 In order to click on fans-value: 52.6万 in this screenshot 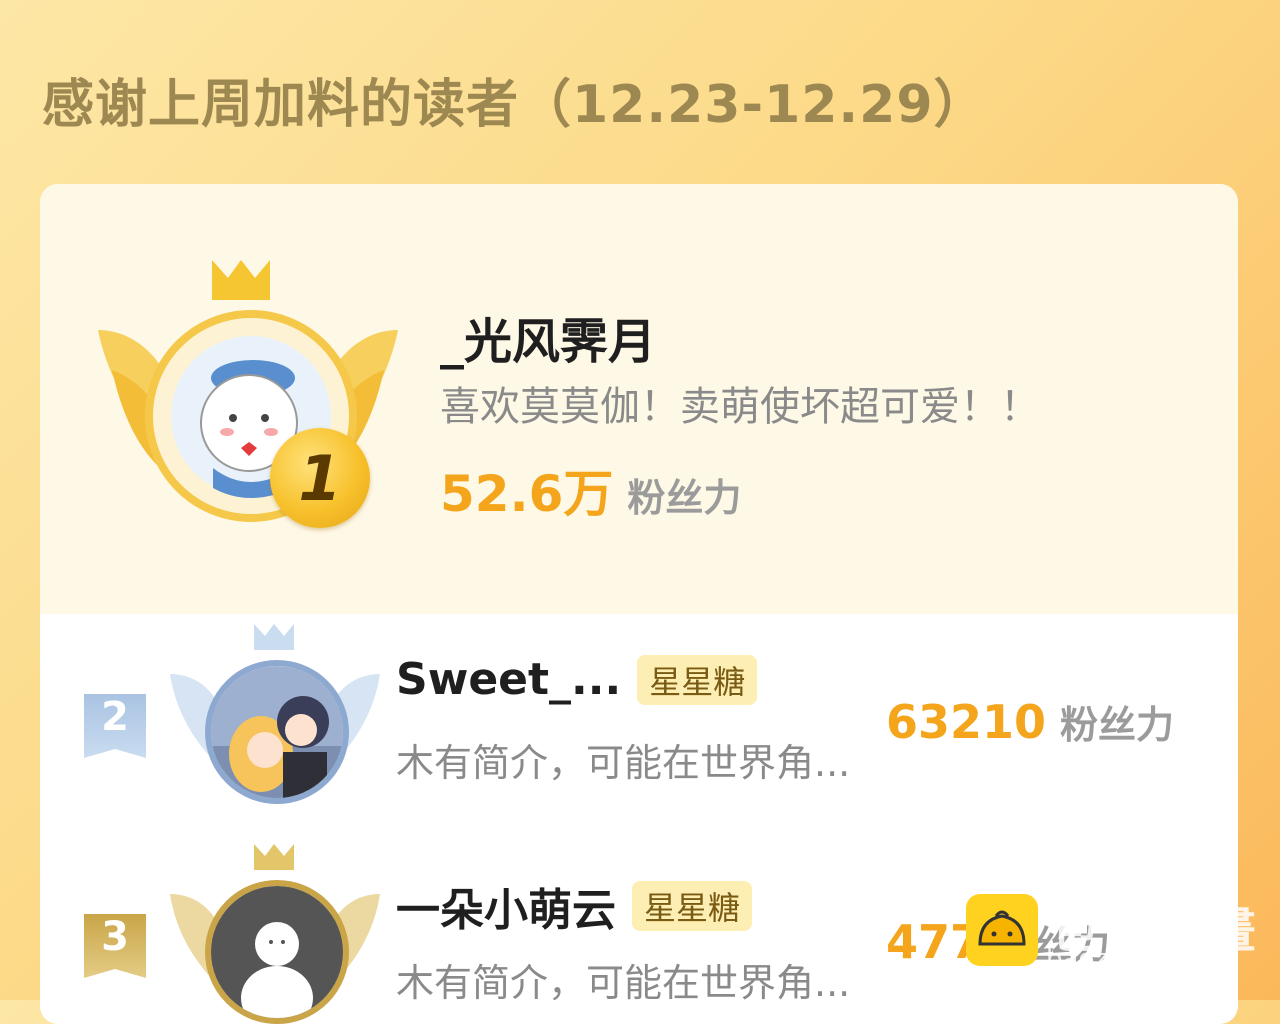, I will do `click(527, 494)`.